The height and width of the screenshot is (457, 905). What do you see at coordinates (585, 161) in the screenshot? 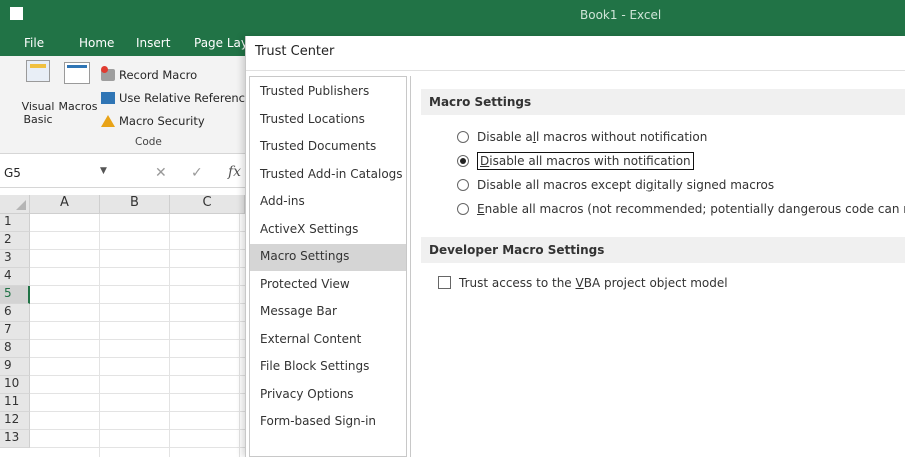
I see `radio-label: Disable all macros with notification` at bounding box center [585, 161].